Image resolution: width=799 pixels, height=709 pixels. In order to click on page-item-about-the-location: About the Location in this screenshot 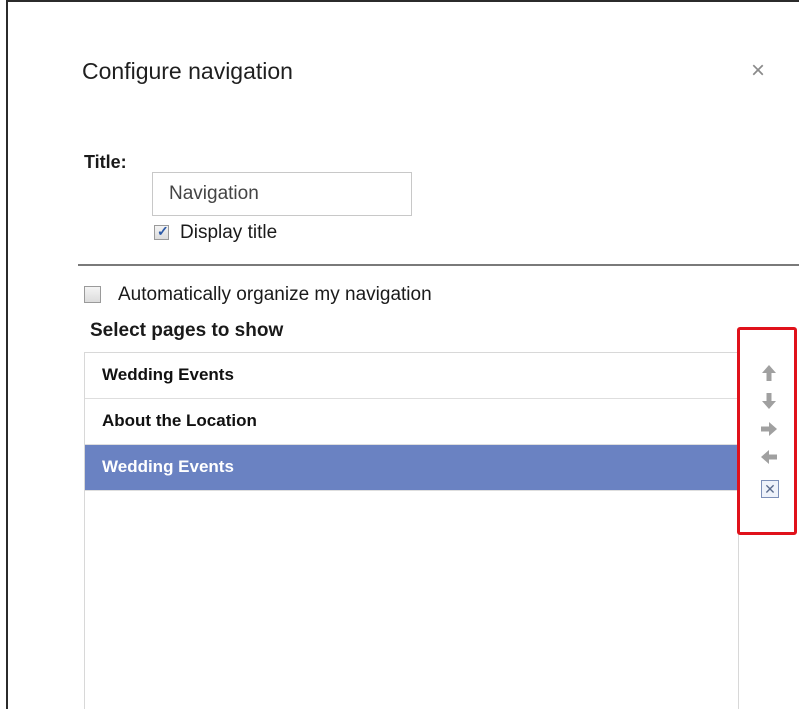, I will do `click(411, 422)`.